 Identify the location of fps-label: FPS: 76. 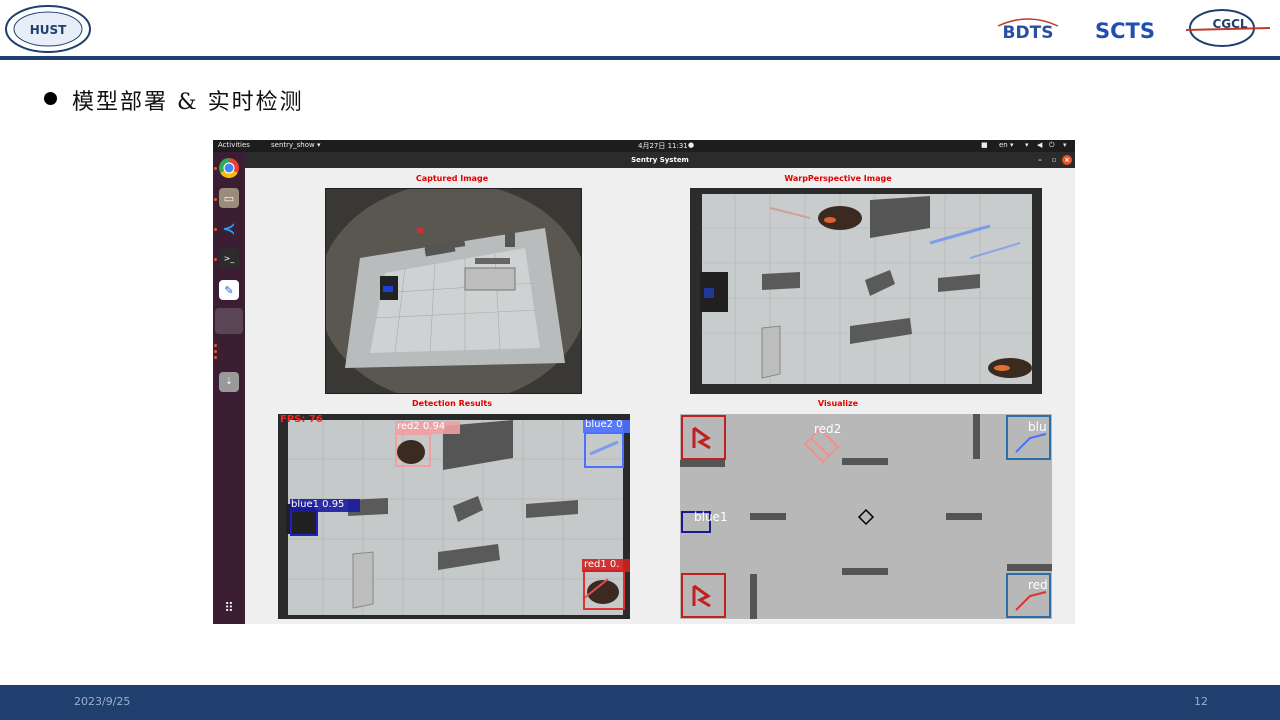
(301, 419).